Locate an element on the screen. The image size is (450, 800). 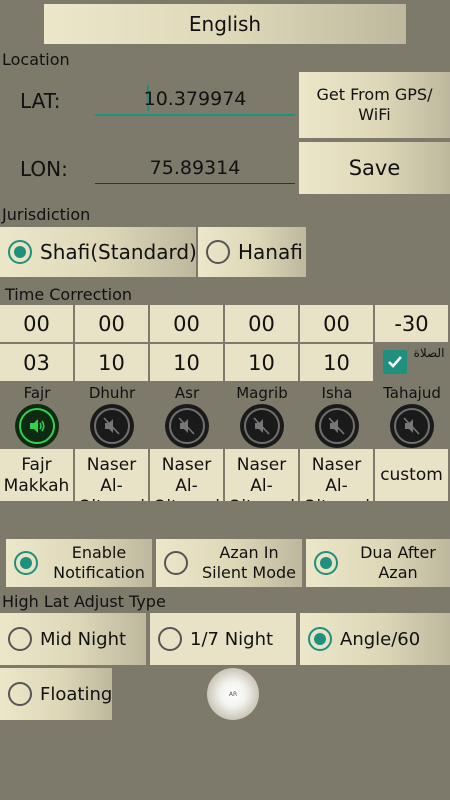
lon-input: 75.89314 is located at coordinates (195, 167).